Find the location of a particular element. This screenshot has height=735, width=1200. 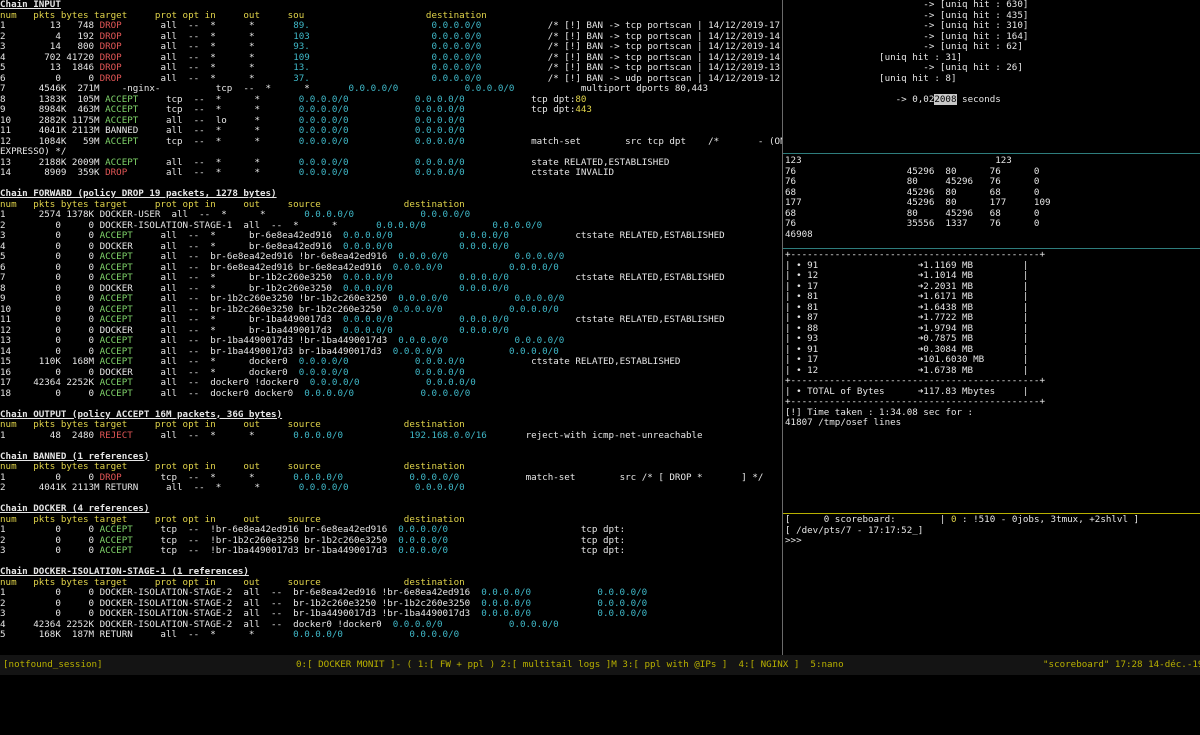

terminal-line: 76 35556 1337 76 0 is located at coordinates (992, 224).